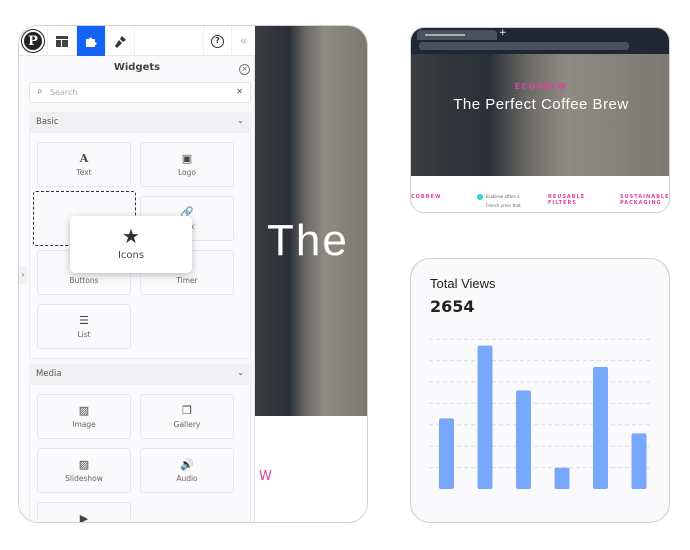 The image size is (690, 550). Describe the element at coordinates (541, 104) in the screenshot. I see `hero-title: The Perfect Coffee Brew` at that location.